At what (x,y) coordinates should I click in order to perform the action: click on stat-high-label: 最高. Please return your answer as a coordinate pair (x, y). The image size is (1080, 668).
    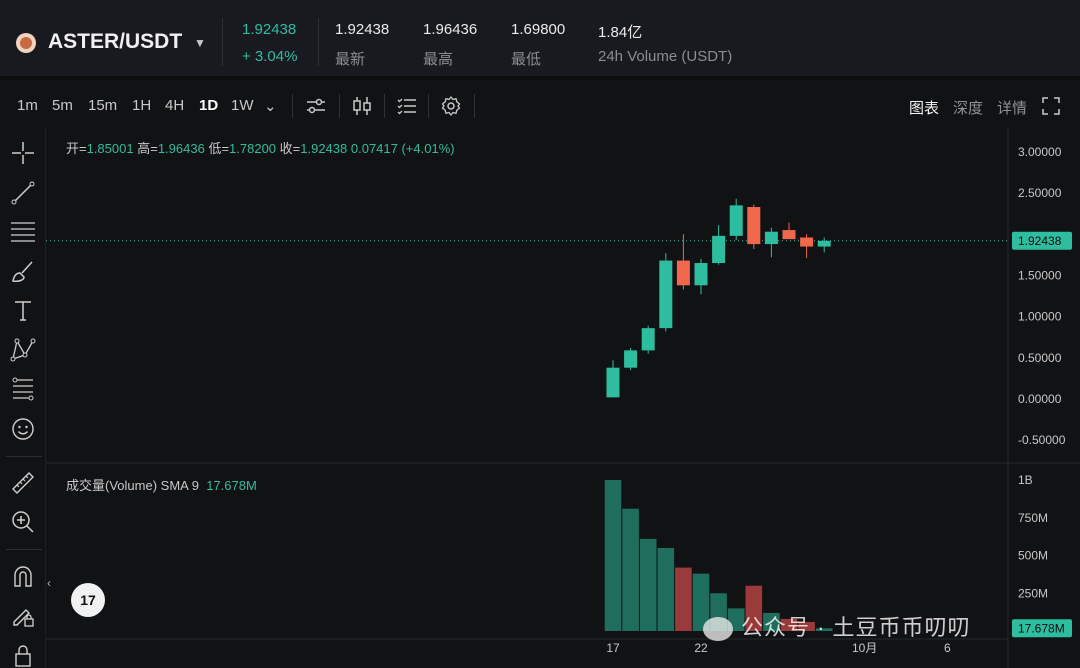
    Looking at the image, I should click on (438, 59).